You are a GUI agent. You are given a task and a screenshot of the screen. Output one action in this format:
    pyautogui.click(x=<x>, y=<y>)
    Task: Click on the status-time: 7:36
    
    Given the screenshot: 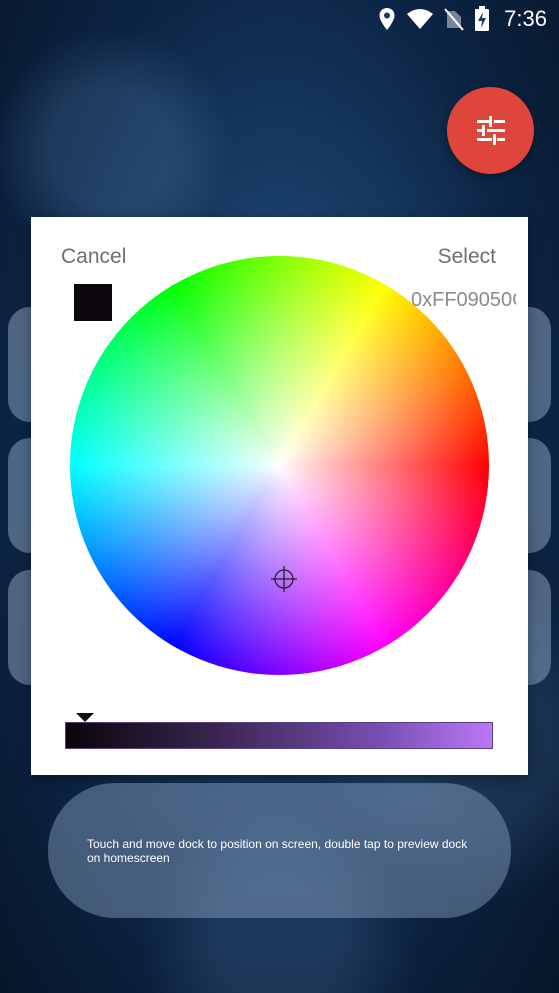 What is the action you would take?
    pyautogui.click(x=525, y=18)
    